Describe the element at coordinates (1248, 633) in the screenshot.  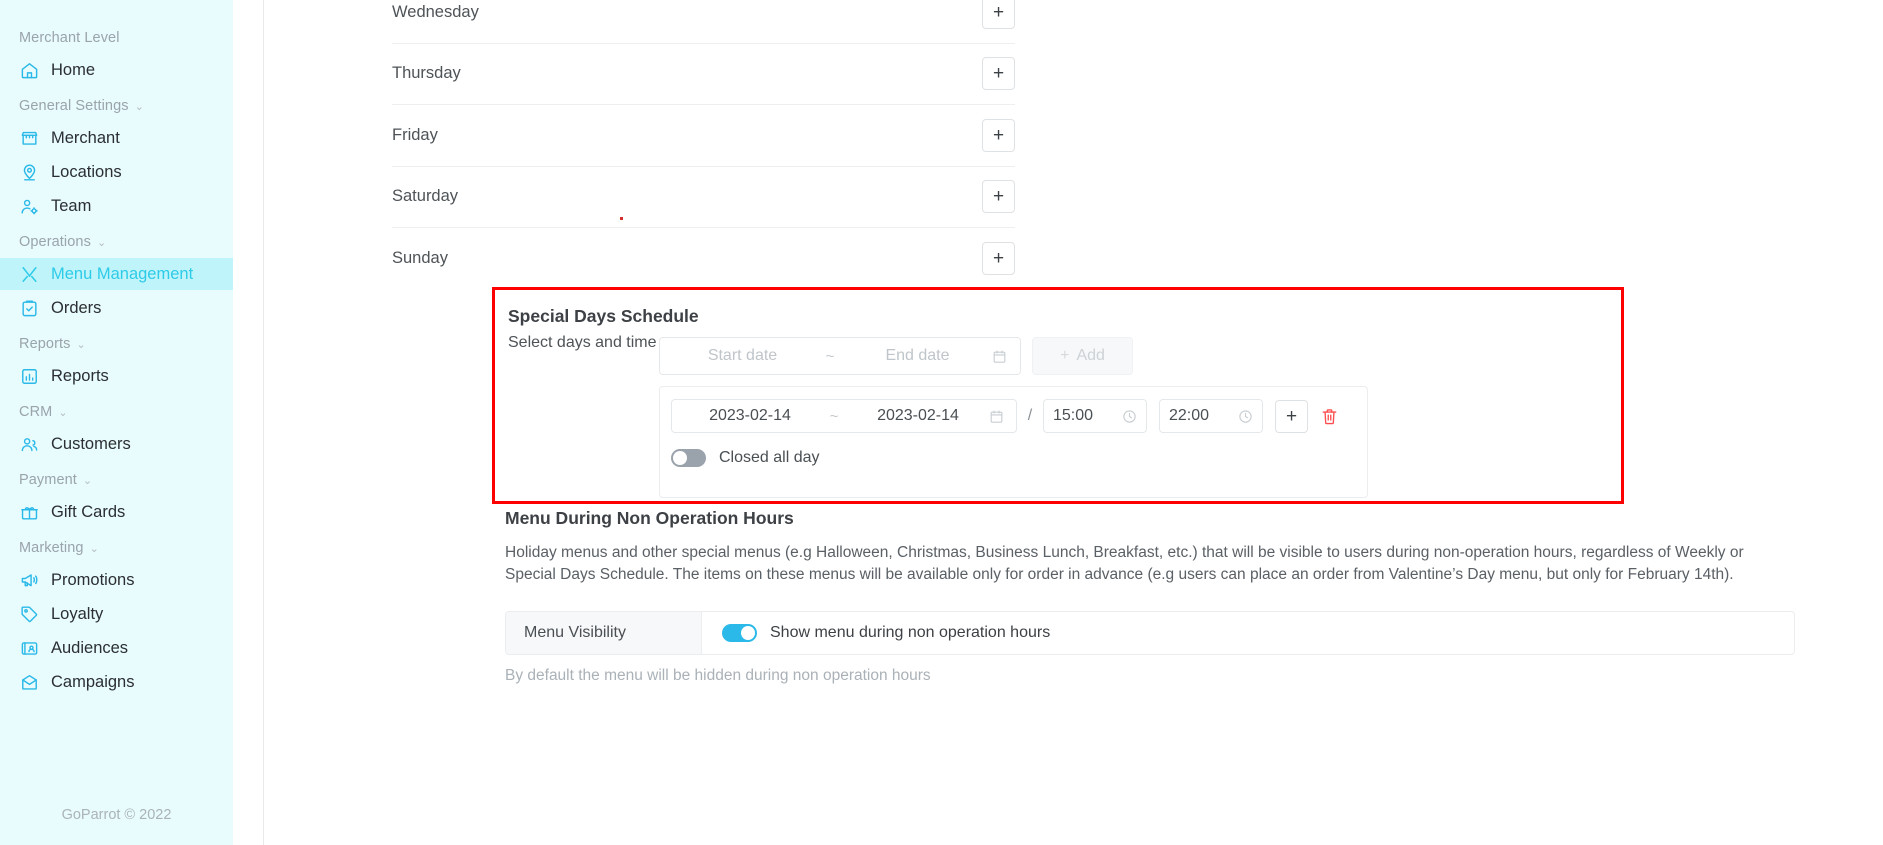
I see `menu-visibility-body: Show menu during non operation hours` at that location.